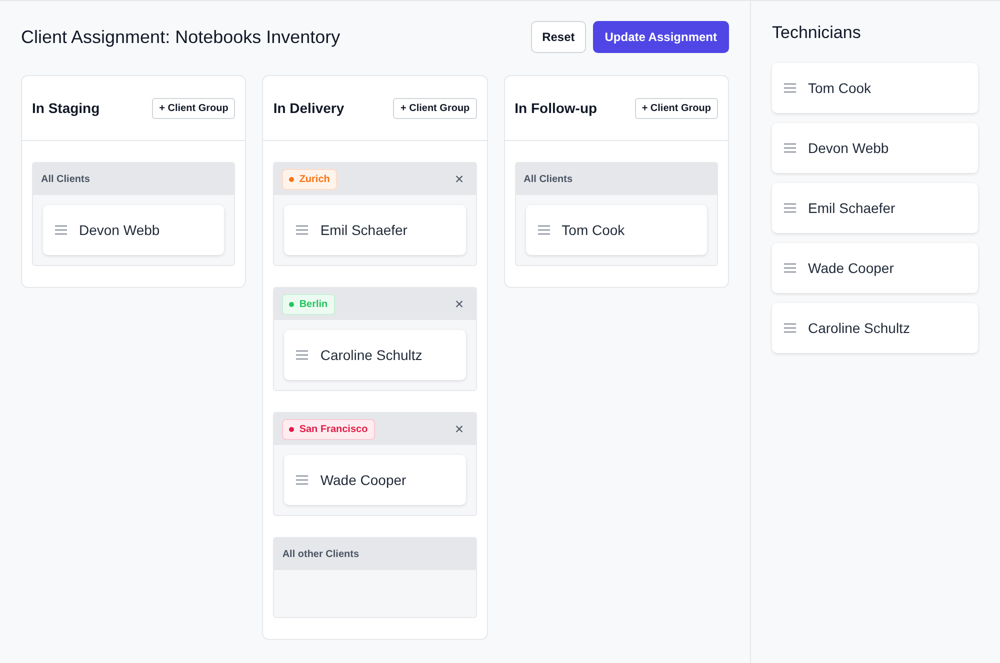 The width and height of the screenshot is (1000, 663). I want to click on group-label: All other Clients, so click(321, 554).